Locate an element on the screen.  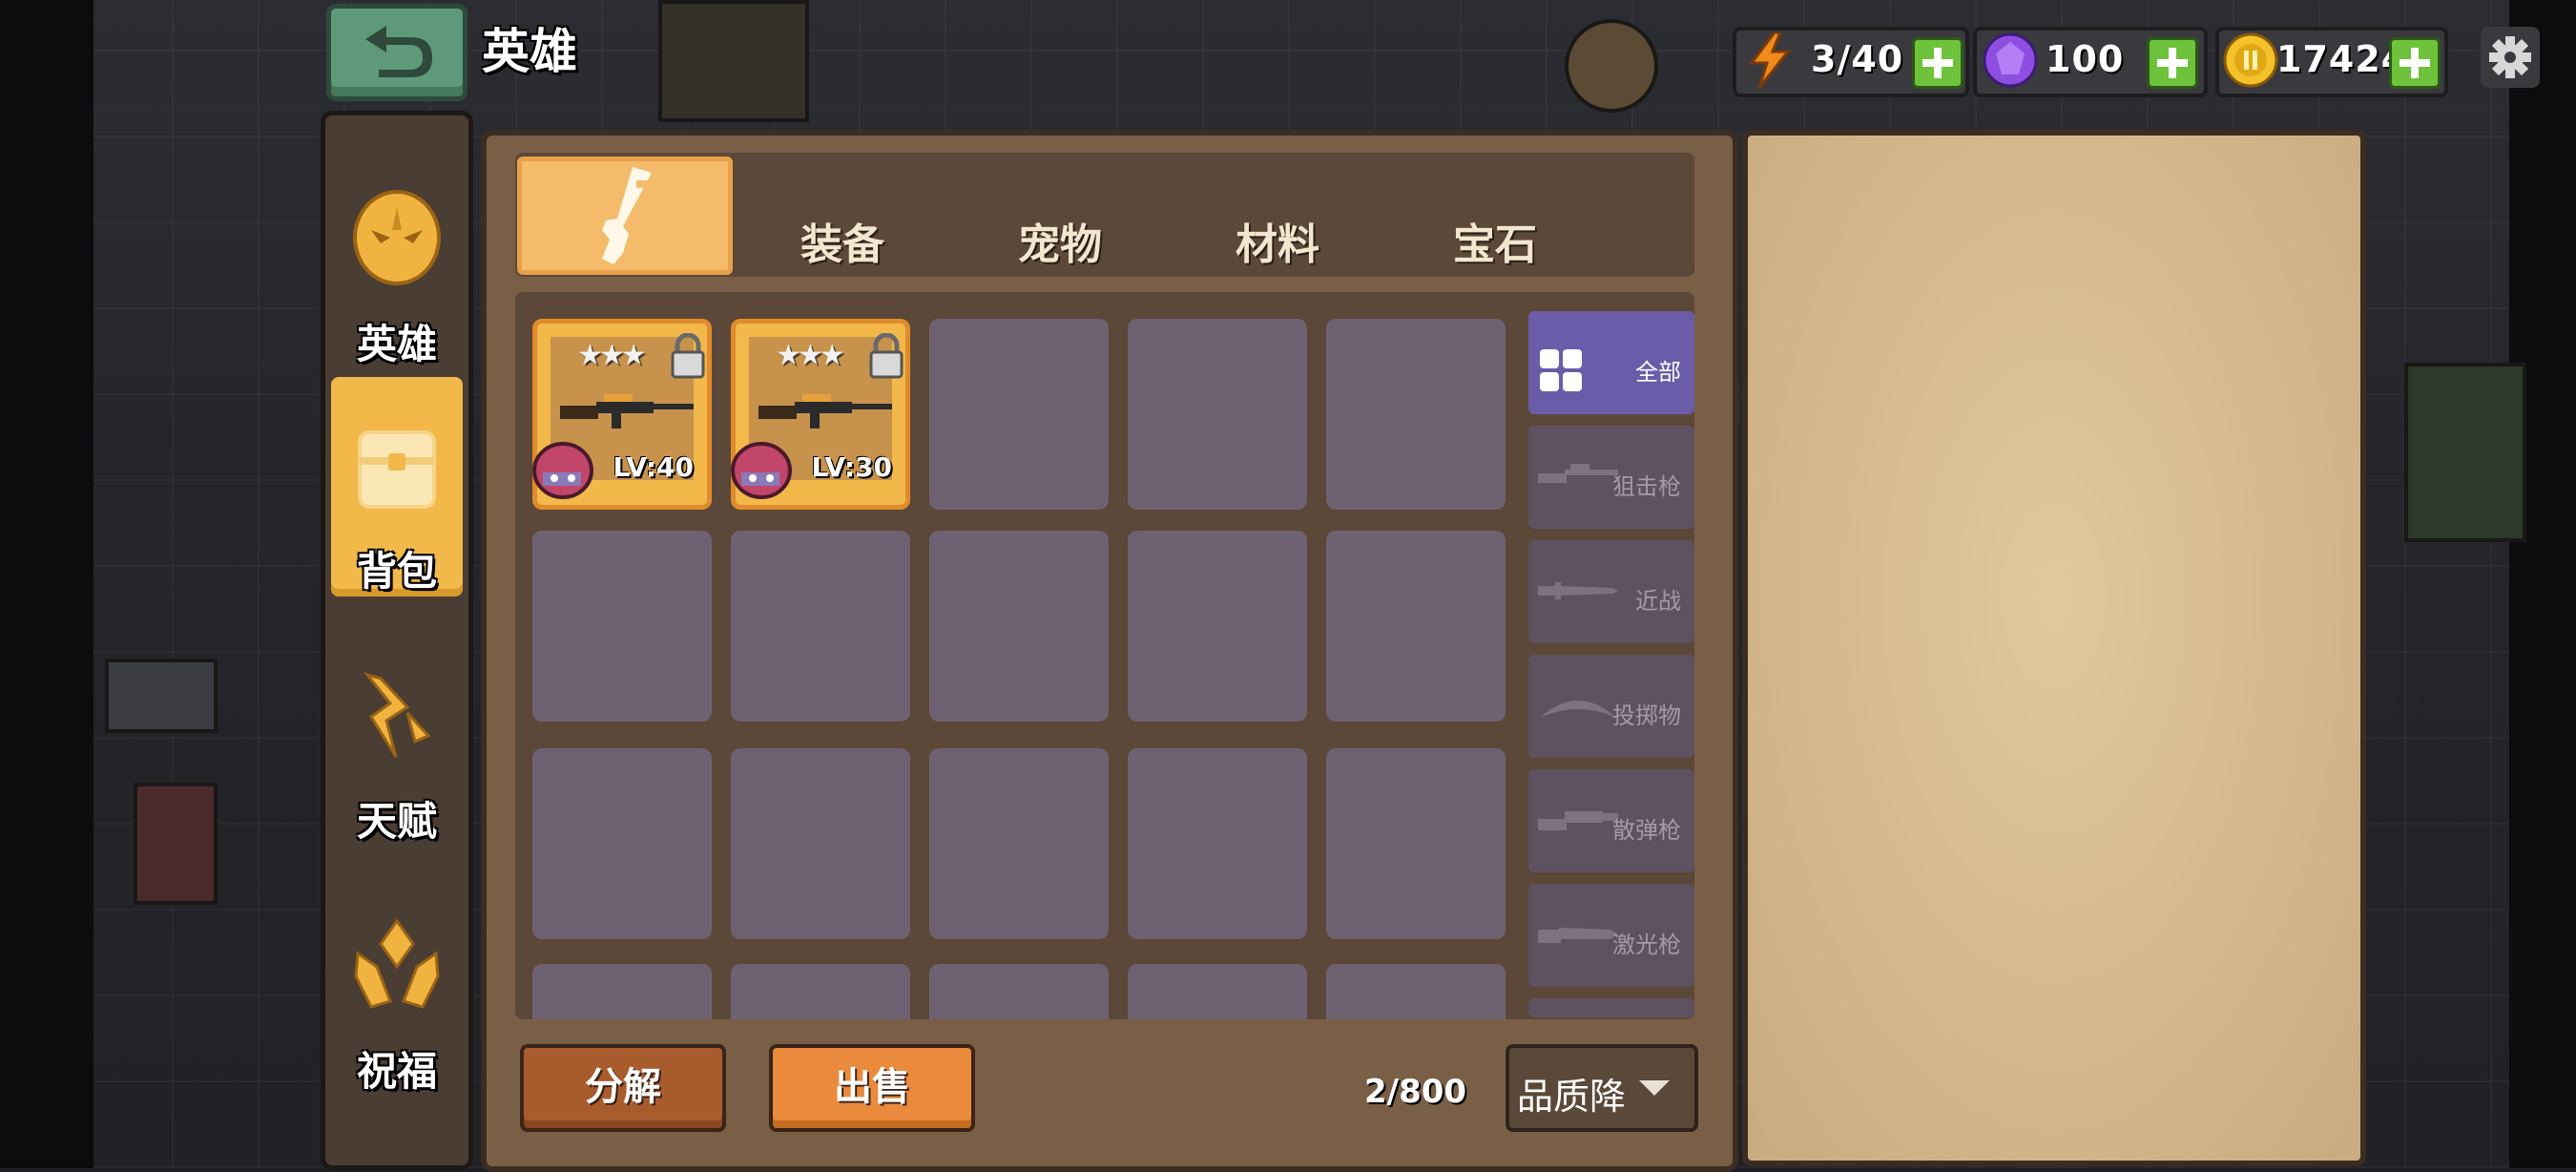
melee-icon is located at coordinates (1578, 590).